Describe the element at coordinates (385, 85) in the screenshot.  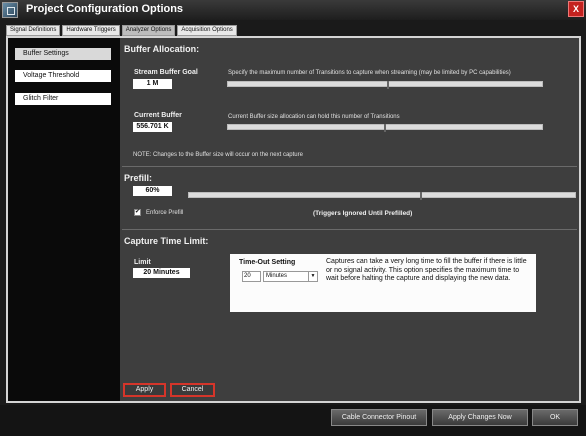
I see `stream-buffer-slider` at that location.